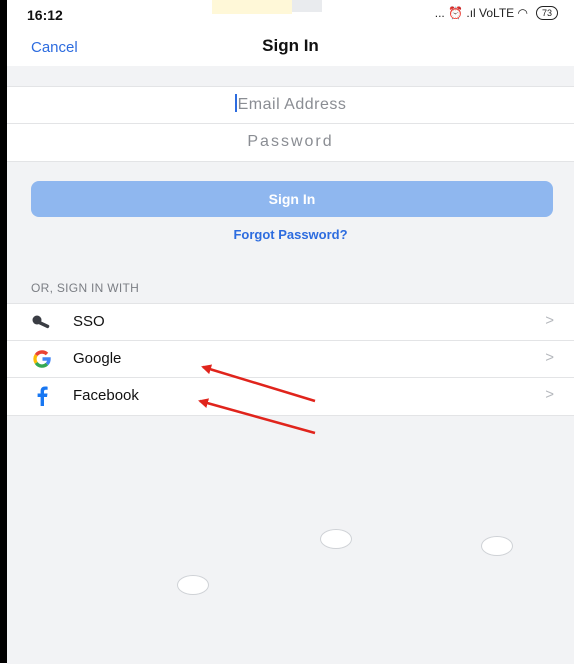 Image resolution: width=574 pixels, height=664 pixels. Describe the element at coordinates (307, 6) in the screenshot. I see `status-bar-overlay` at that location.